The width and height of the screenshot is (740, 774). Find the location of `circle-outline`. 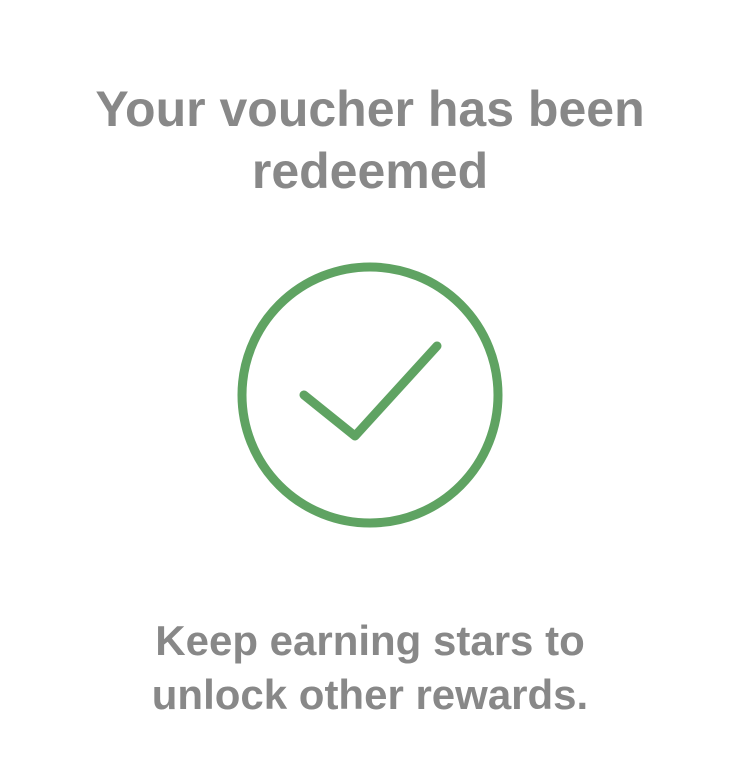

circle-outline is located at coordinates (370, 395).